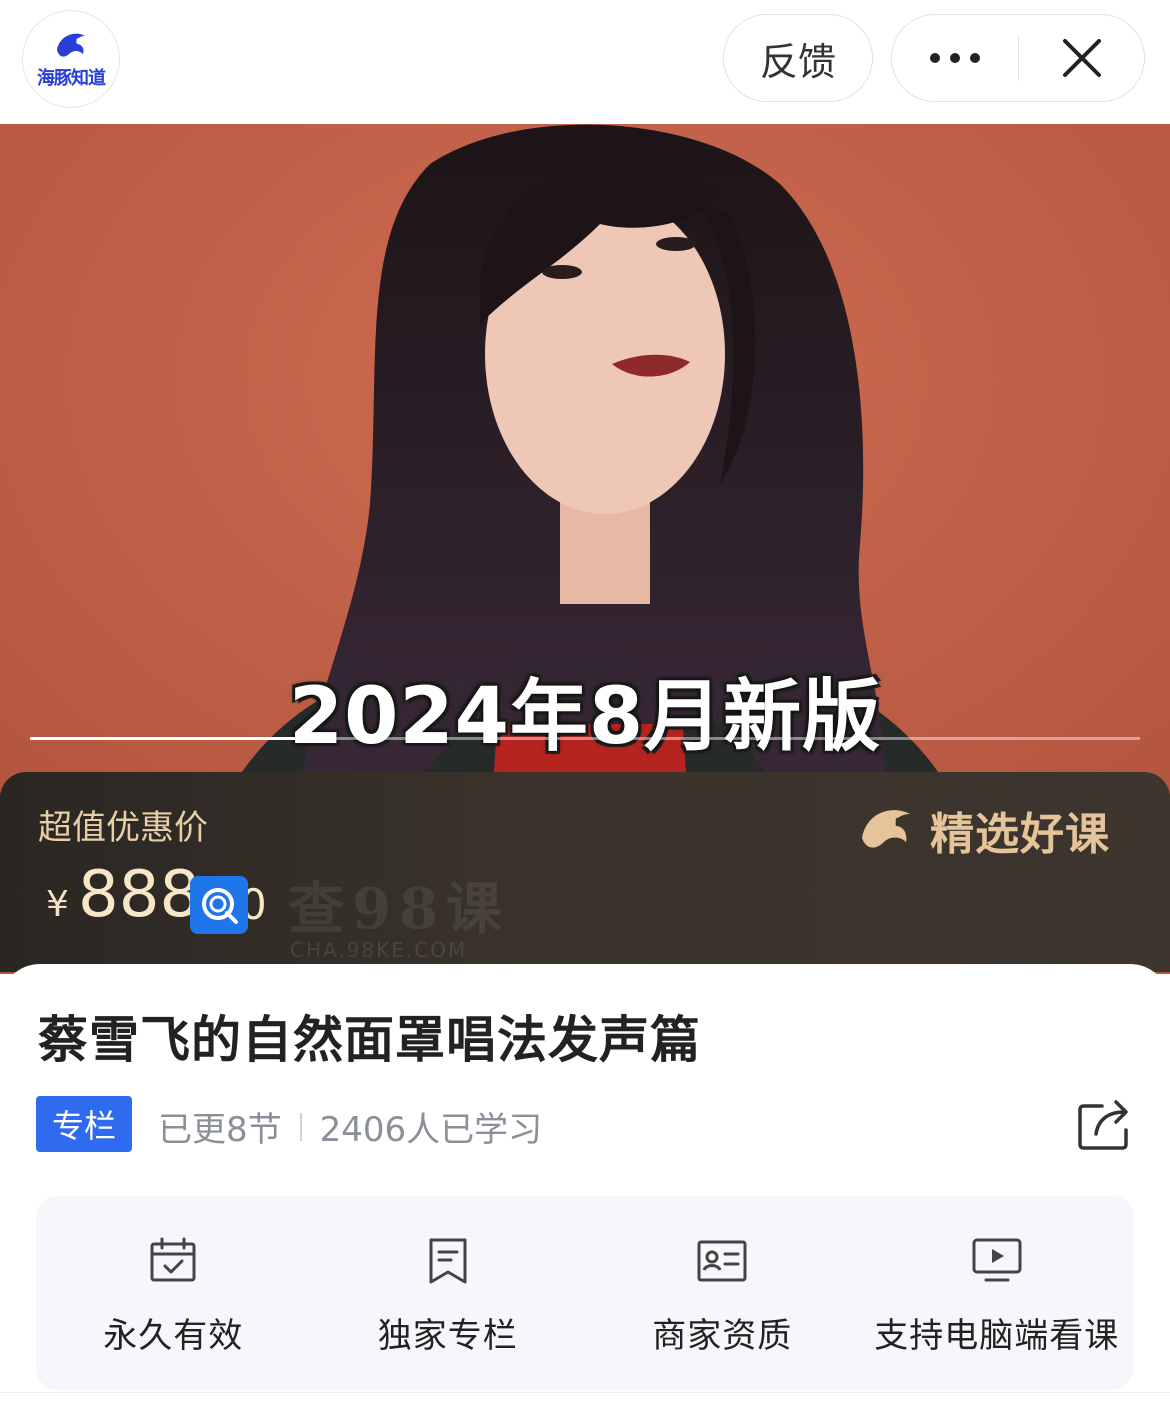  Describe the element at coordinates (448, 1293) in the screenshot. I see `feature-exclusive: 独家专栏` at that location.